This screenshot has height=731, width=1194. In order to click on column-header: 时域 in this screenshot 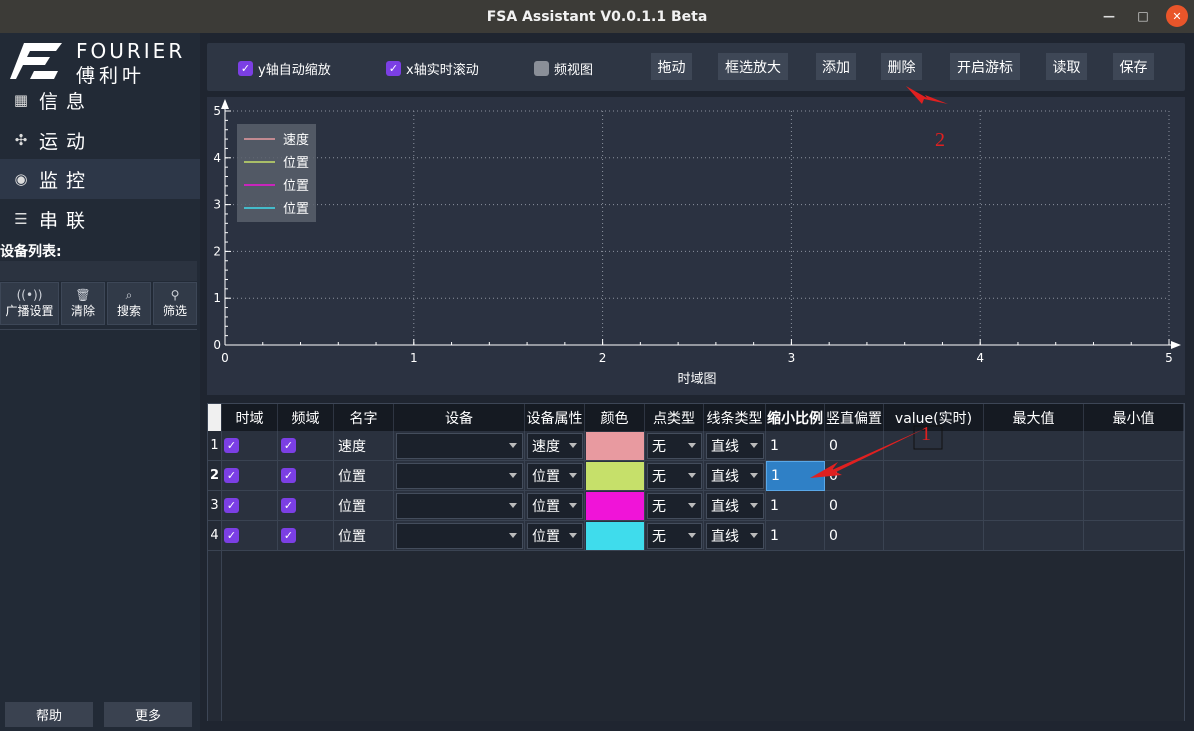, I will do `click(250, 417)`.